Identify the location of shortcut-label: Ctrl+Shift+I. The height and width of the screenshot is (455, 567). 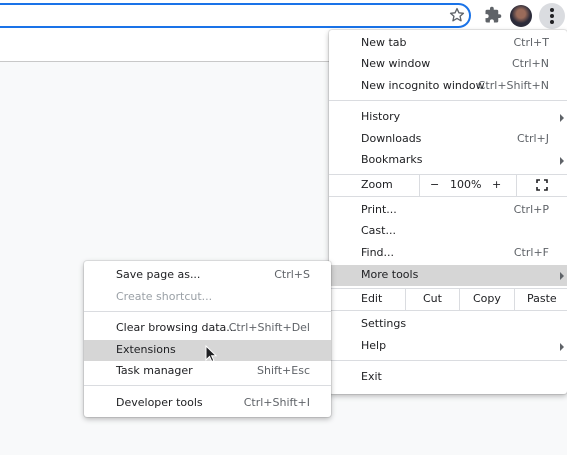
(276, 402).